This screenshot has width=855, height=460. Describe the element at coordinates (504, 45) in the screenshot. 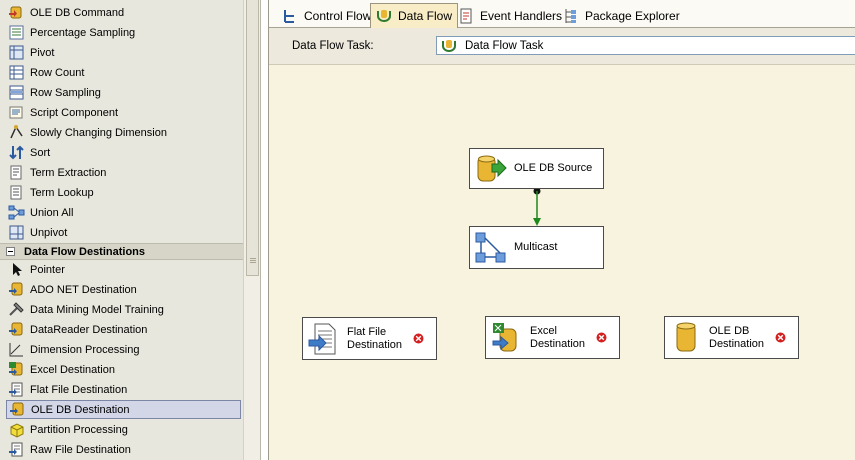

I see `data-flow-task-value: Data Flow Task` at that location.